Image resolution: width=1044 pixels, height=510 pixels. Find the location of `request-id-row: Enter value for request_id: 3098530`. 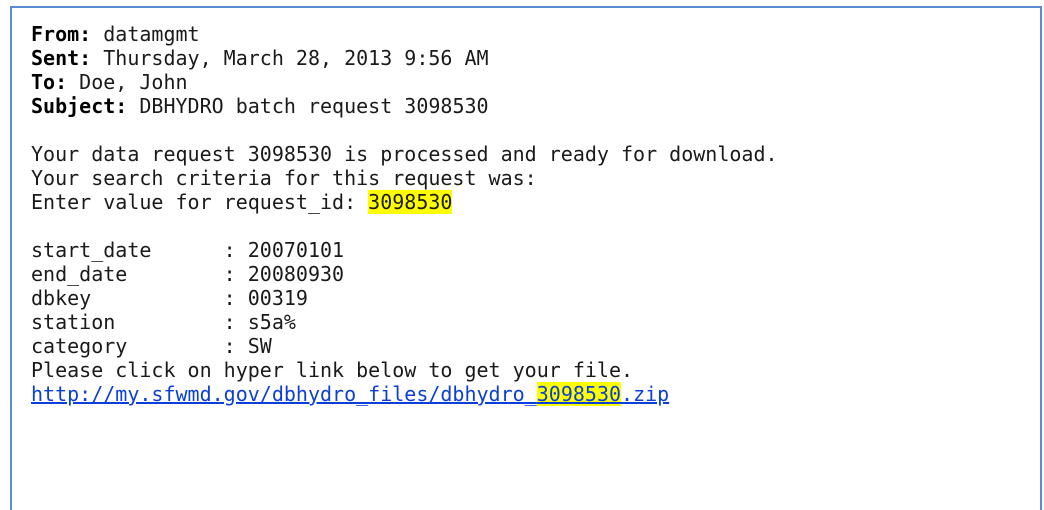

request-id-row: Enter value for request_id: 3098530 is located at coordinates (535, 202).